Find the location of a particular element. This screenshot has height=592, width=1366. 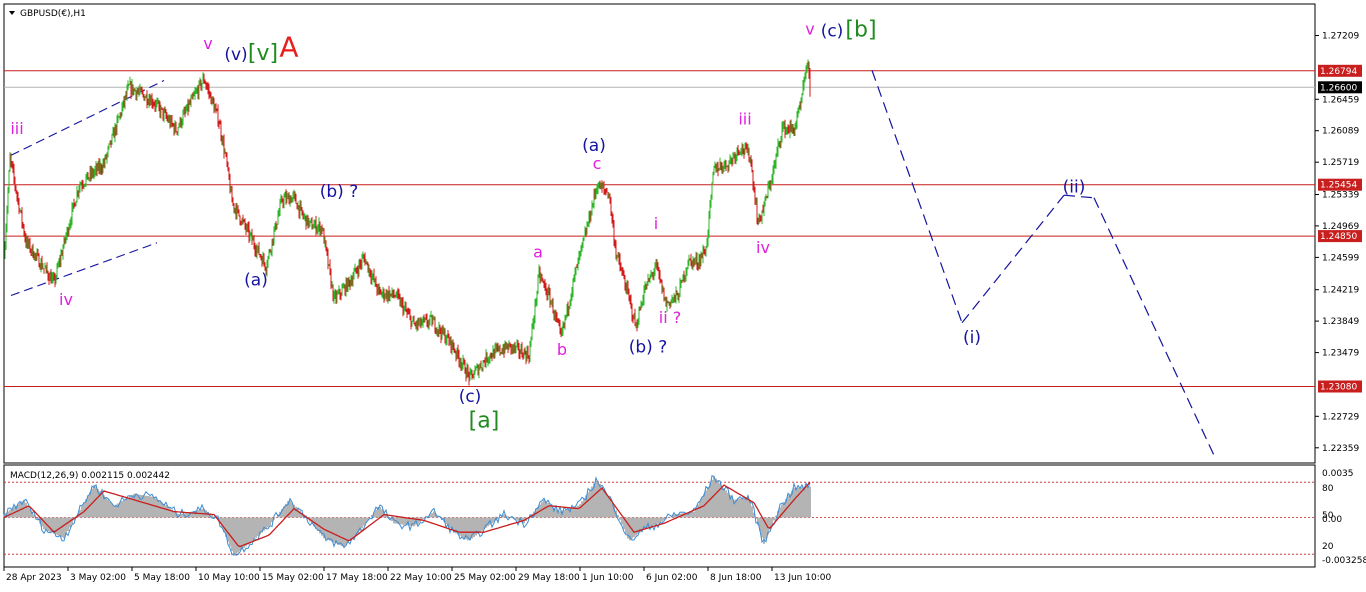

time-tick-label: 28 Apr 2023 is located at coordinates (34, 578).